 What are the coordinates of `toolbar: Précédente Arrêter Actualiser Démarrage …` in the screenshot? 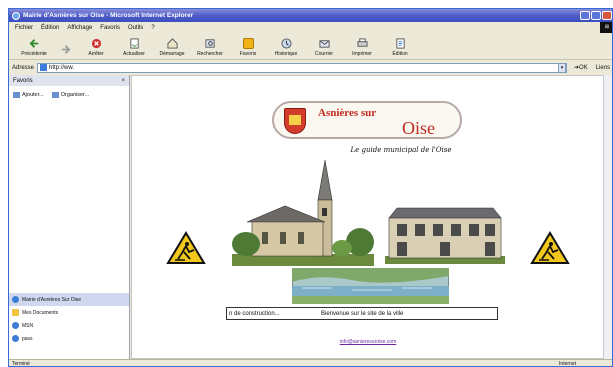 It's located at (310, 46).